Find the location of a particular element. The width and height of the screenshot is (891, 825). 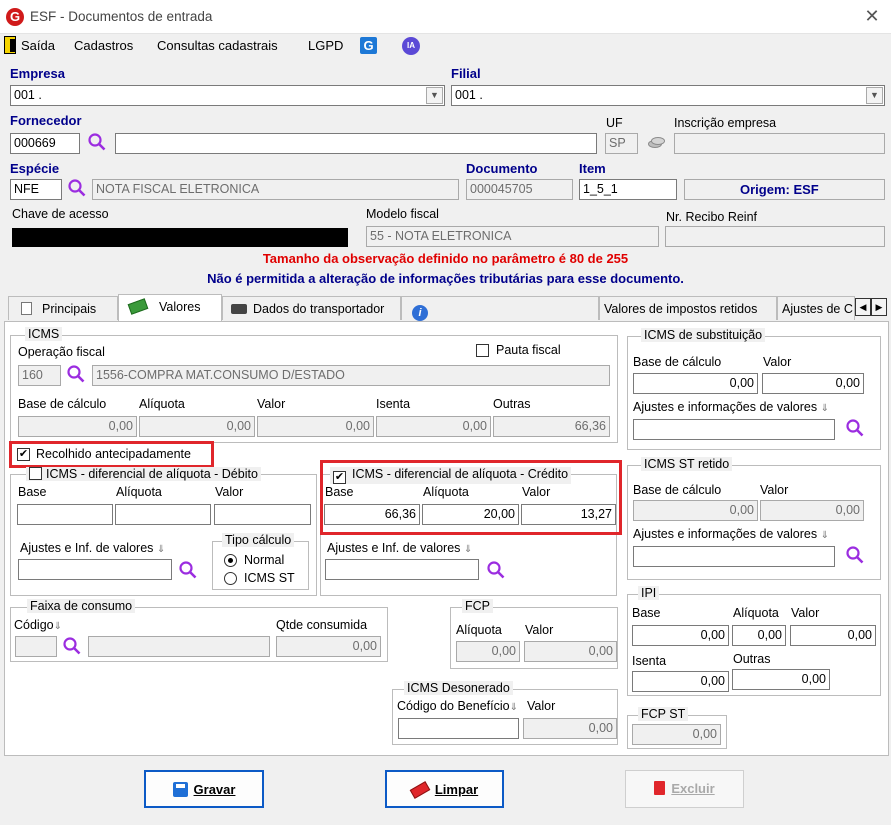

ipi-outras-field: 0,00 is located at coordinates (781, 679).